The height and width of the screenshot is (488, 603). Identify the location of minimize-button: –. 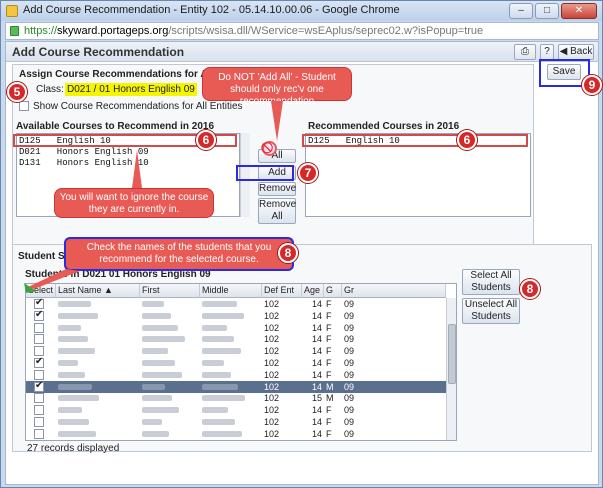
(521, 11).